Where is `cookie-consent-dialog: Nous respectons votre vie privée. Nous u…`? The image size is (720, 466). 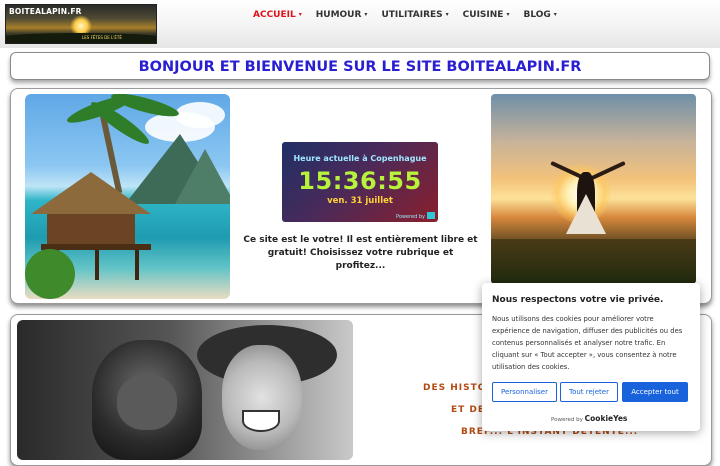
cookie-consent-dialog: Nous respectons votre vie privée. Nous u… is located at coordinates (591, 357).